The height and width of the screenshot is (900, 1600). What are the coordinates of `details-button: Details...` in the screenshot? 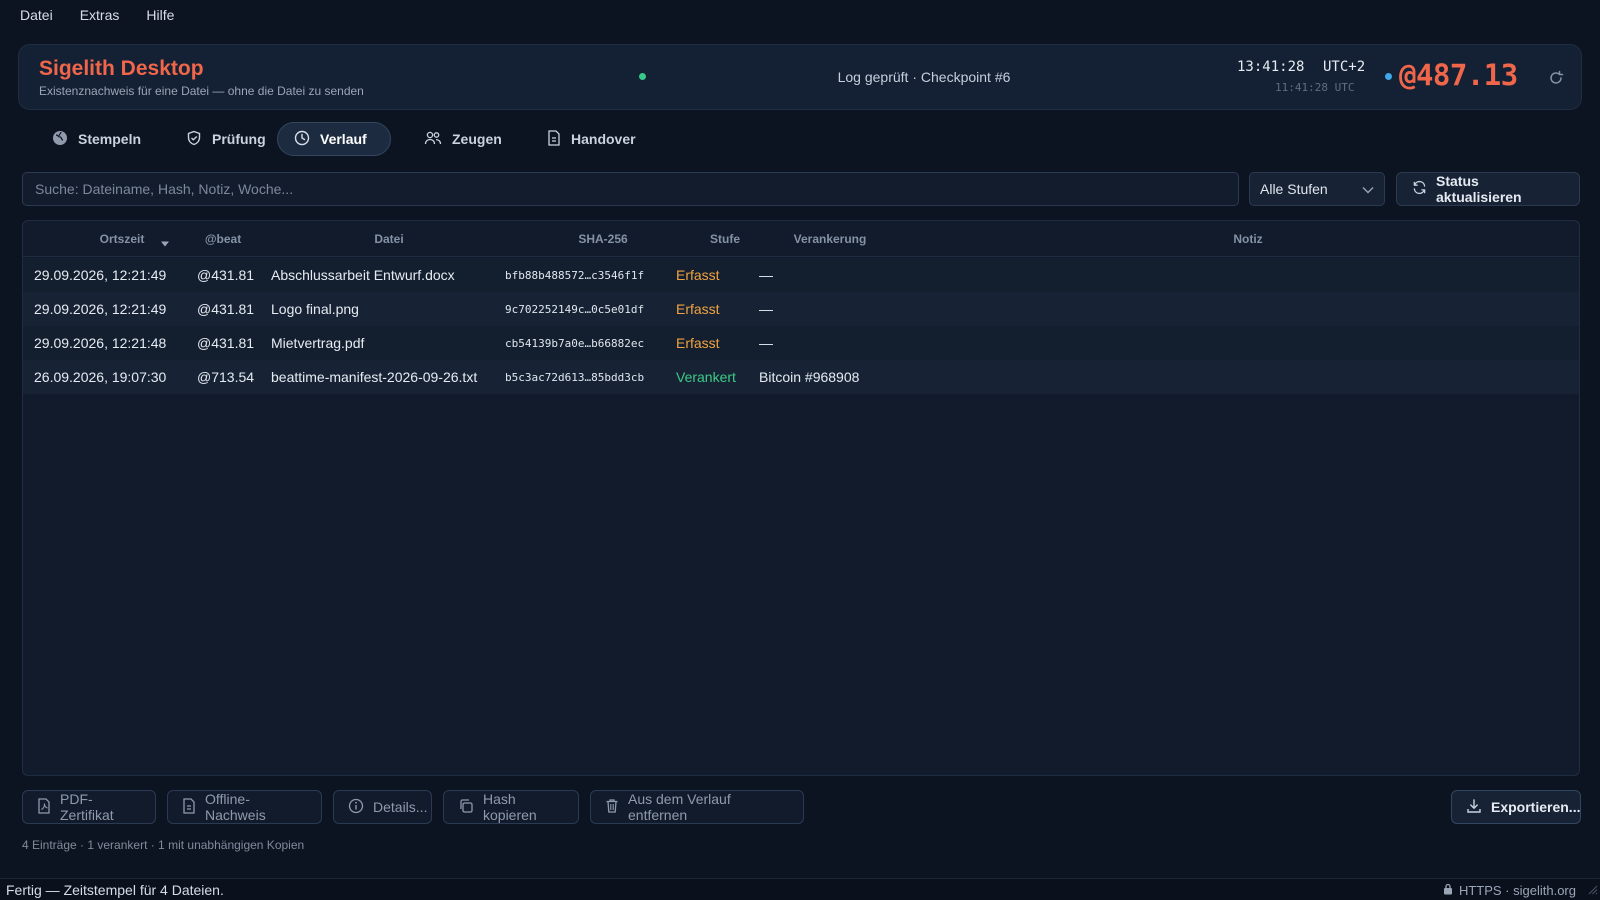 It's located at (382, 807).